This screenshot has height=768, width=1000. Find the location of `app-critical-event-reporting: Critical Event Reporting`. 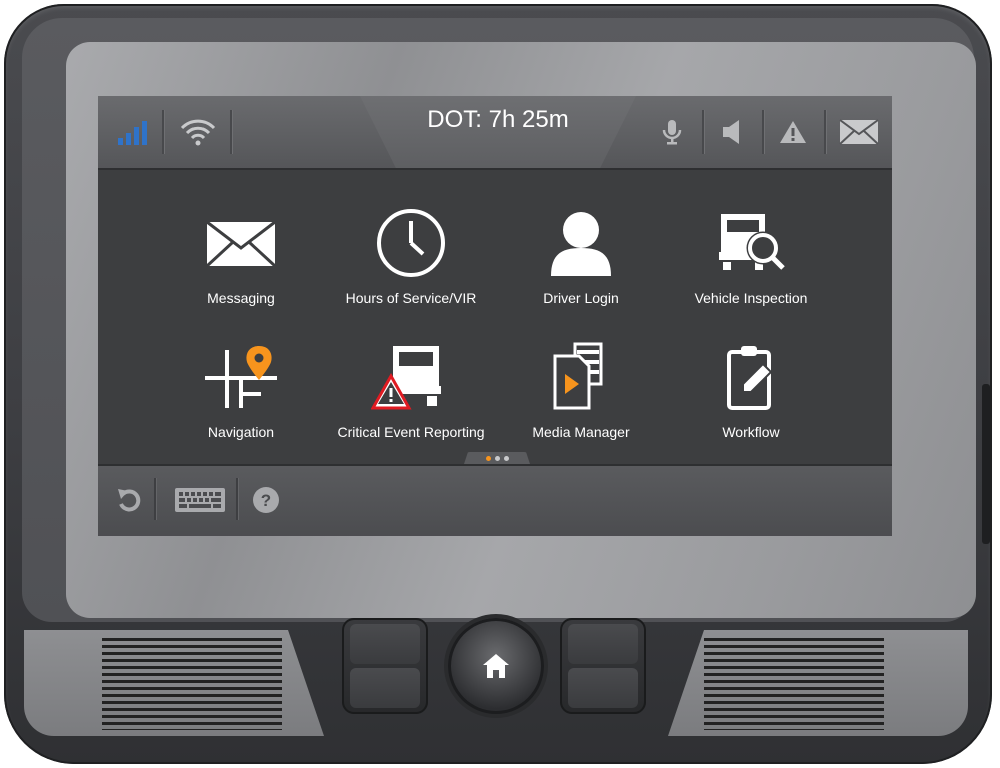

app-critical-event-reporting: Critical Event Reporting is located at coordinates (411, 377).